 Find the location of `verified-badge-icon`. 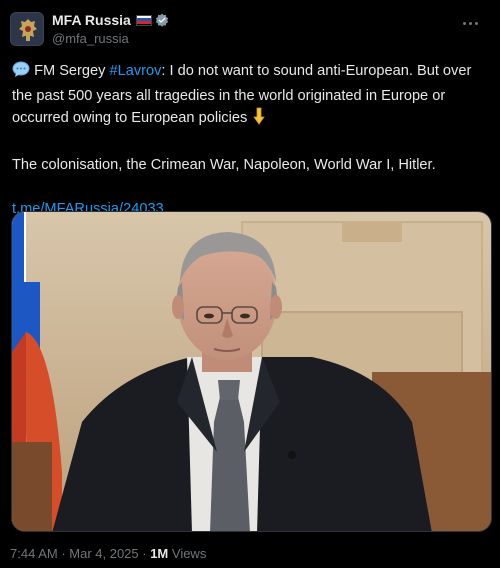

verified-badge-icon is located at coordinates (162, 20).